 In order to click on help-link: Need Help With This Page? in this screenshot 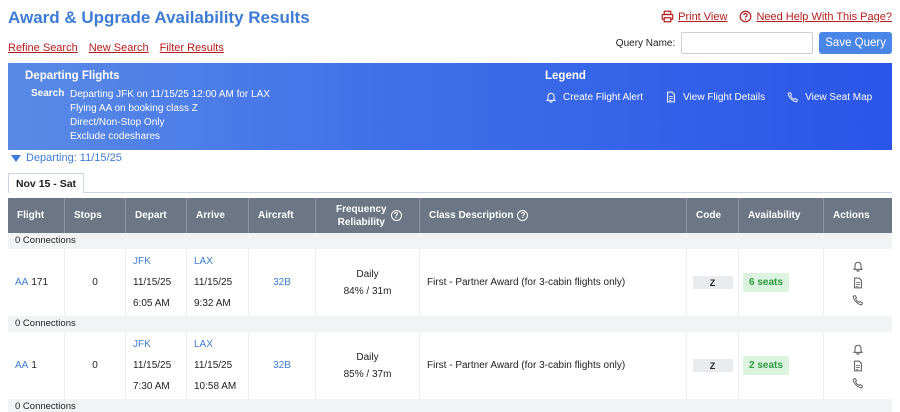, I will do `click(815, 16)`.